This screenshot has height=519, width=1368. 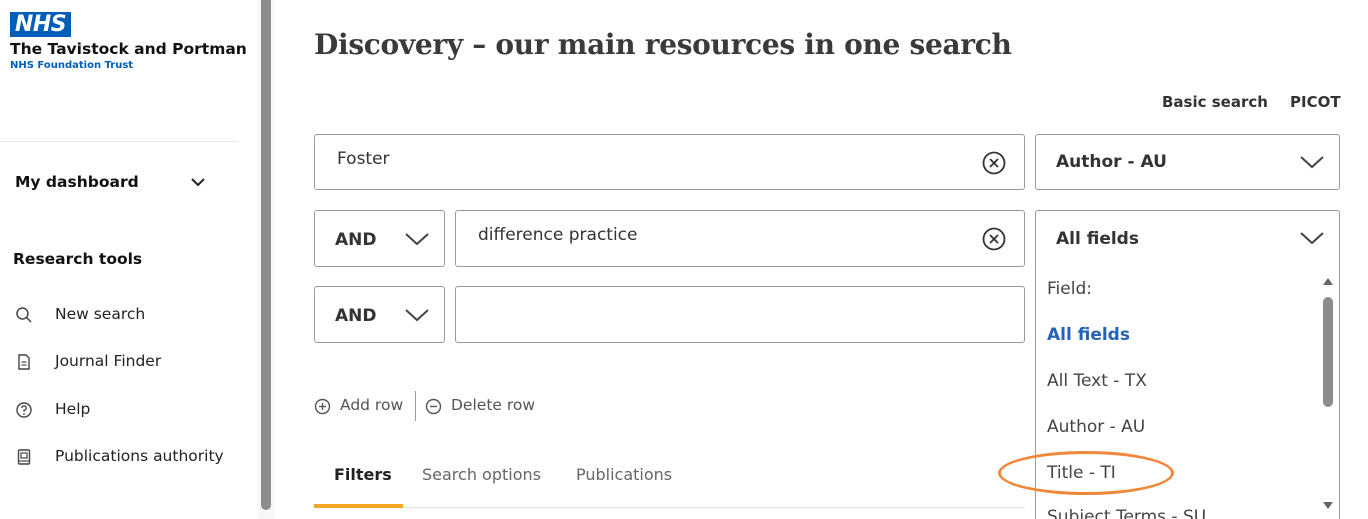 I want to click on operator-select-row-3: AND, so click(x=379, y=314).